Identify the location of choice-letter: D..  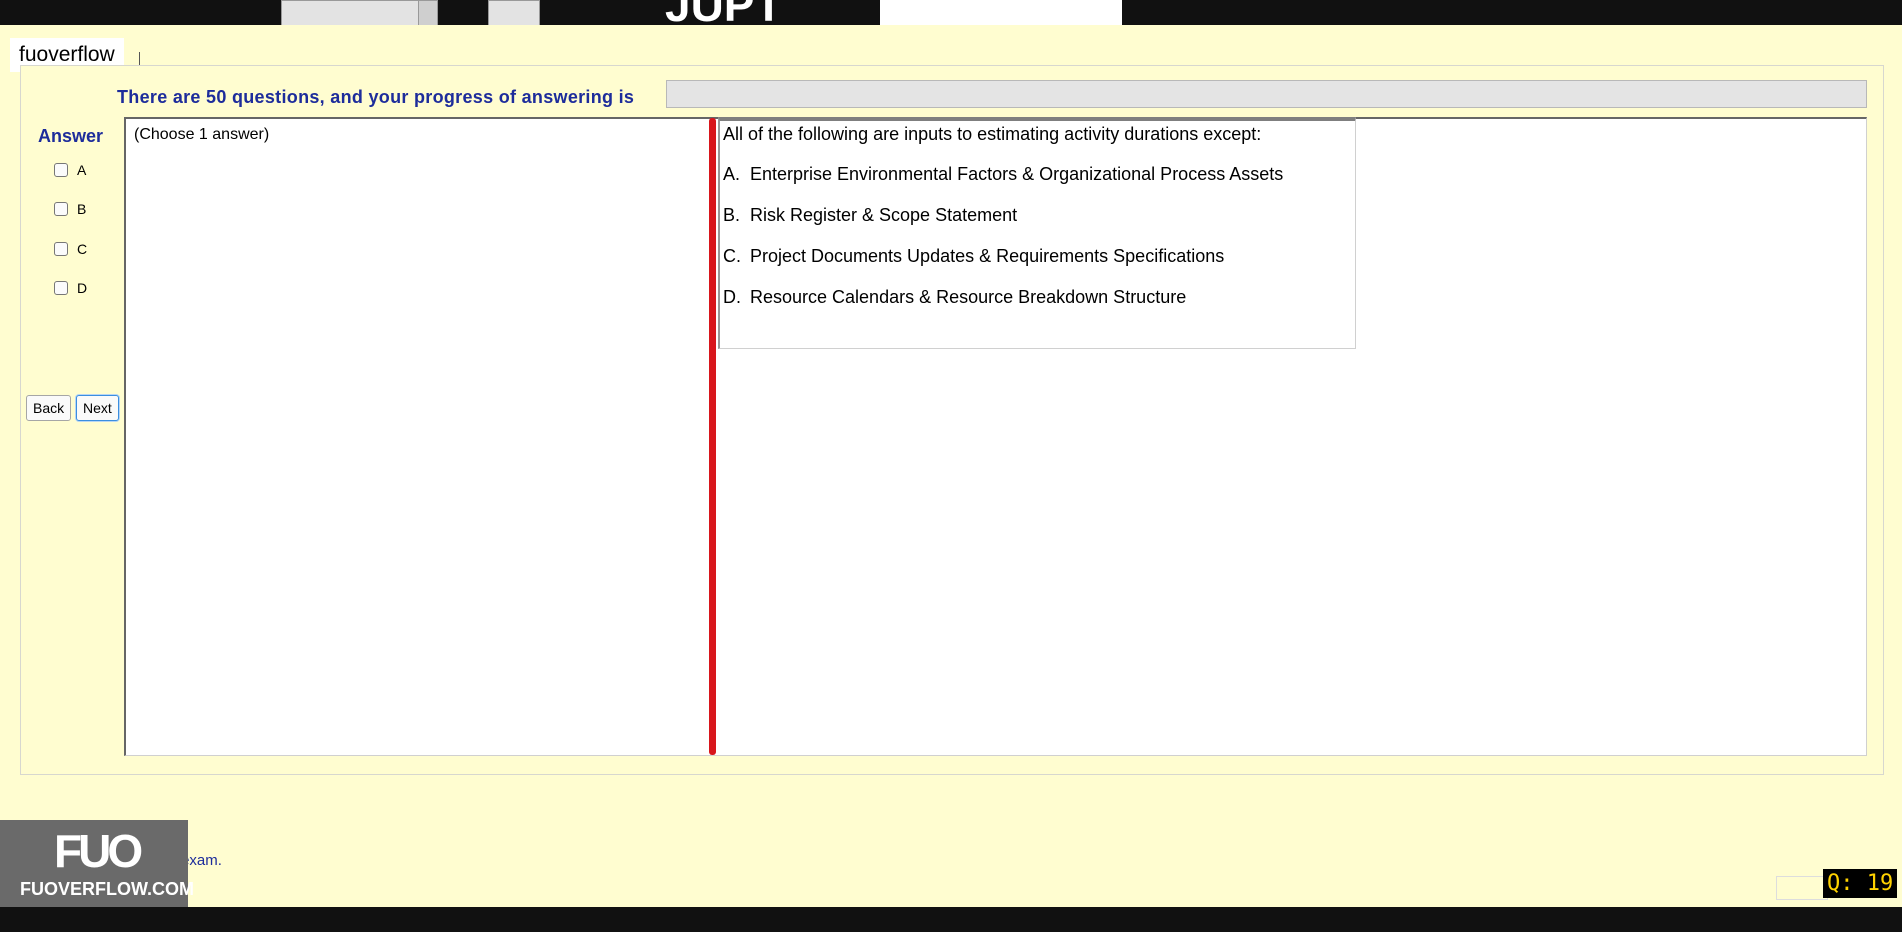
(732, 297).